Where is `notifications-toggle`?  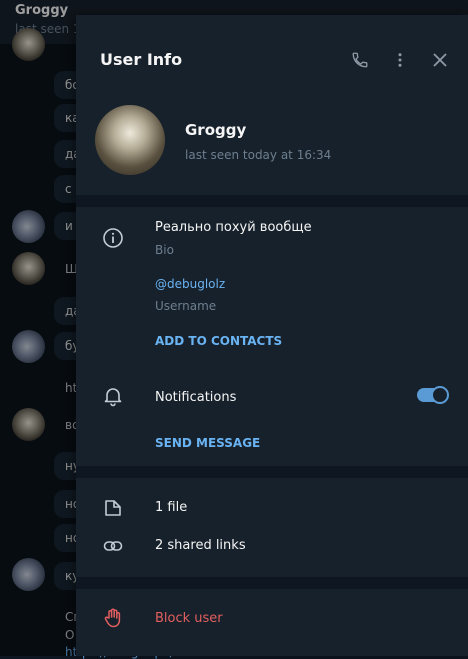
notifications-toggle is located at coordinates (433, 395).